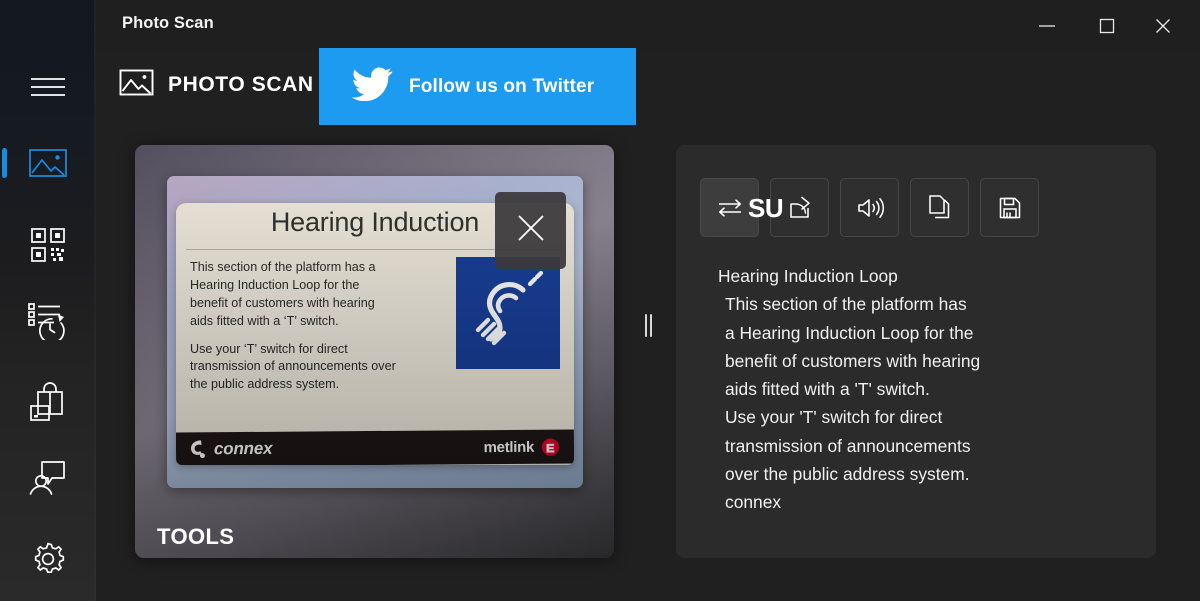 Image resolution: width=1200 pixels, height=601 pixels. I want to click on qr-code-icon, so click(48, 245).